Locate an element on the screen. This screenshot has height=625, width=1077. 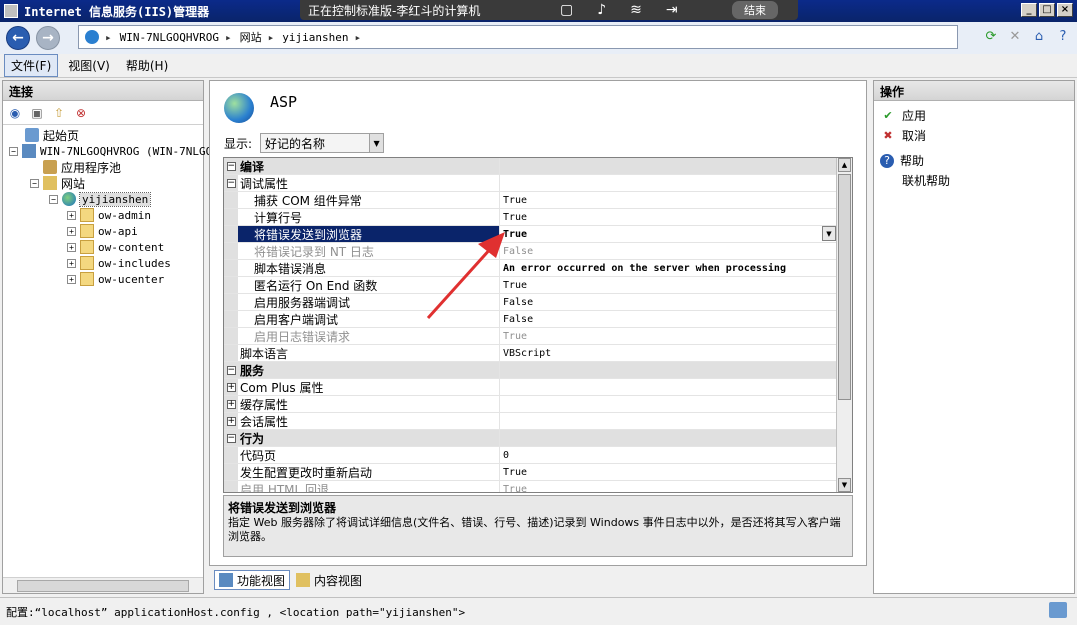
mute-icon: ♪ is located at coordinates (601, 10).